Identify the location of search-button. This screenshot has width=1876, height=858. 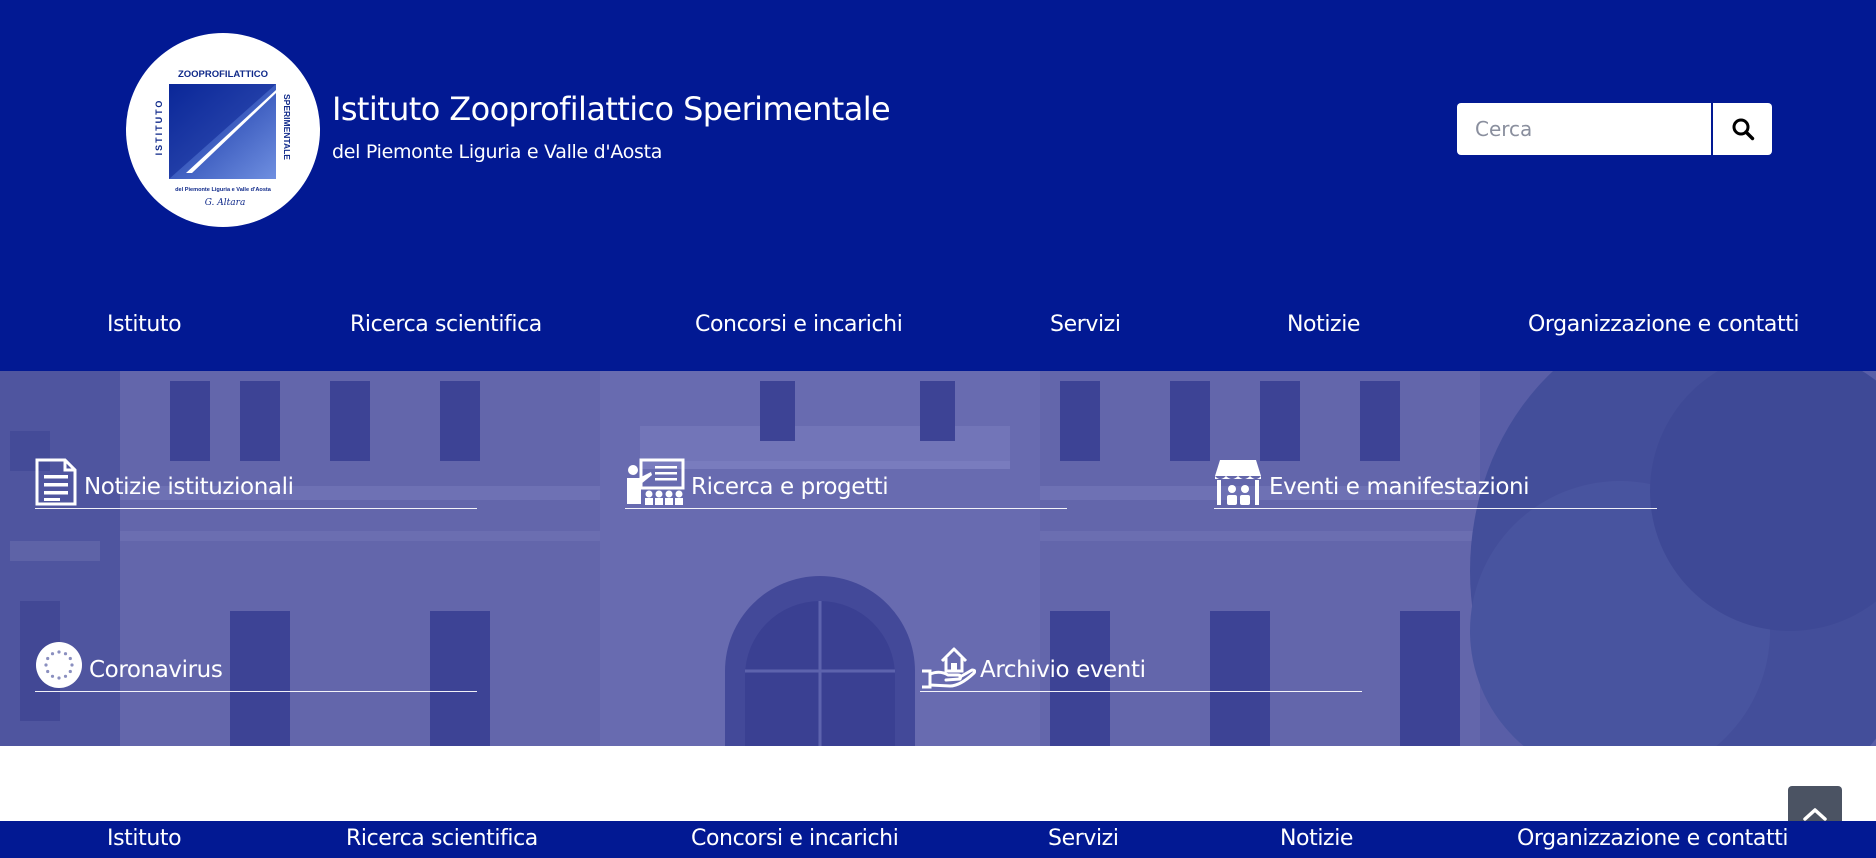
(1742, 129).